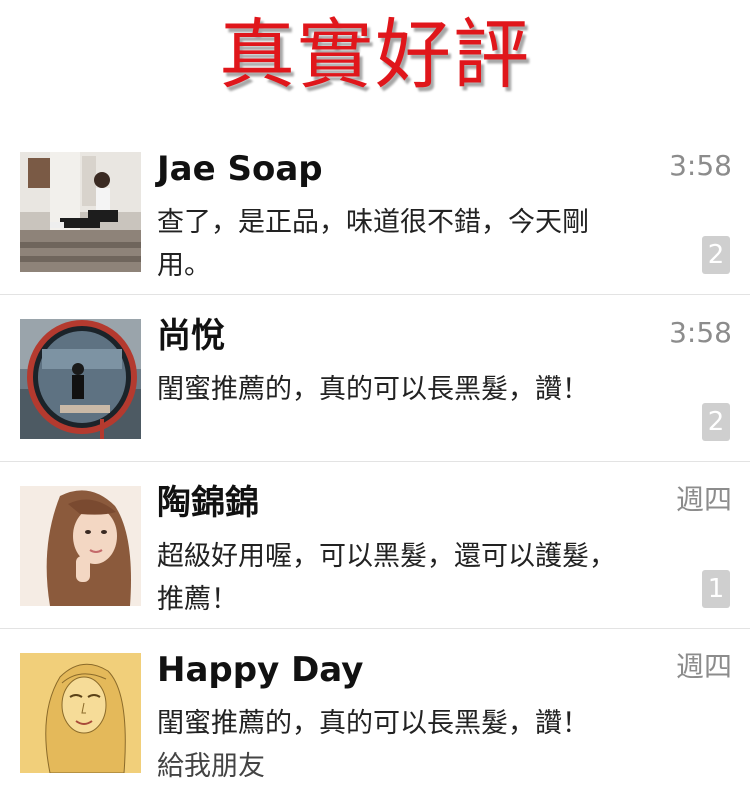  I want to click on message-preview-line: 閨蜜推薦的，真的可以長黑髮，讚！, so click(373, 723).